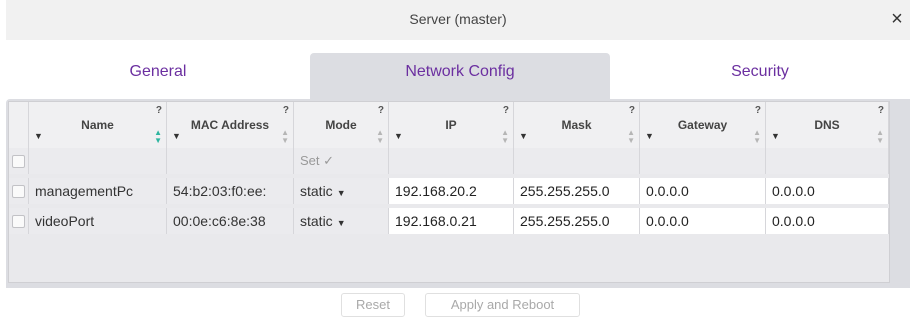 The height and width of the screenshot is (319, 916). I want to click on select-all-checkbox, so click(18, 161).